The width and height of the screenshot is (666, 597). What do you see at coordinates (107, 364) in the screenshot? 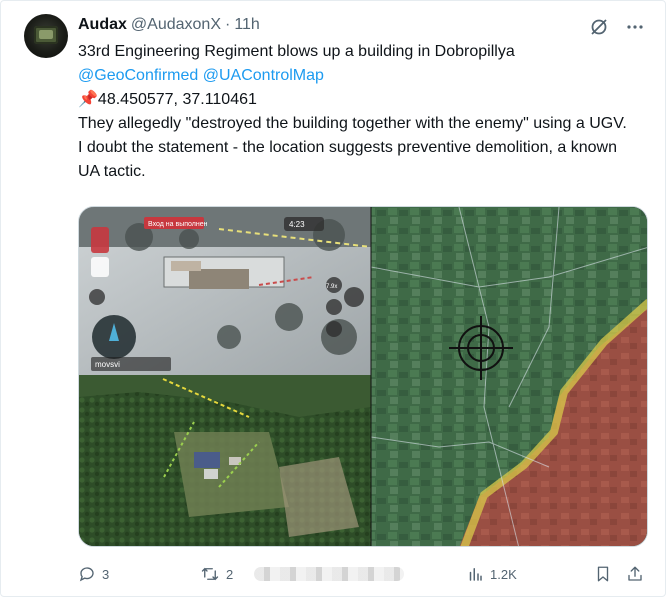
I see `drone-brand: movsvi` at bounding box center [107, 364].